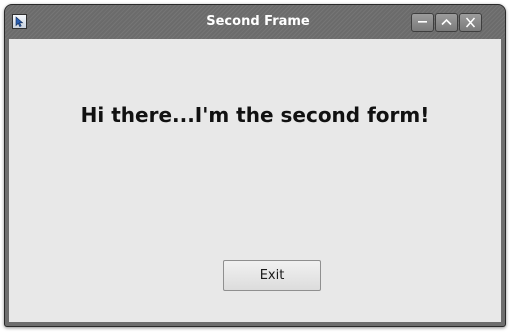 This screenshot has width=511, height=333. I want to click on close-button, so click(470, 22).